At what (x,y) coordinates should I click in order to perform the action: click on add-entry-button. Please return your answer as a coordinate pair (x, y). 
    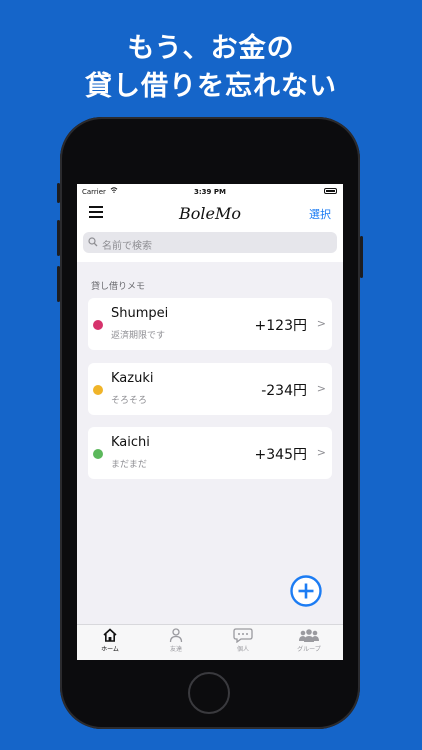
    Looking at the image, I should click on (306, 591).